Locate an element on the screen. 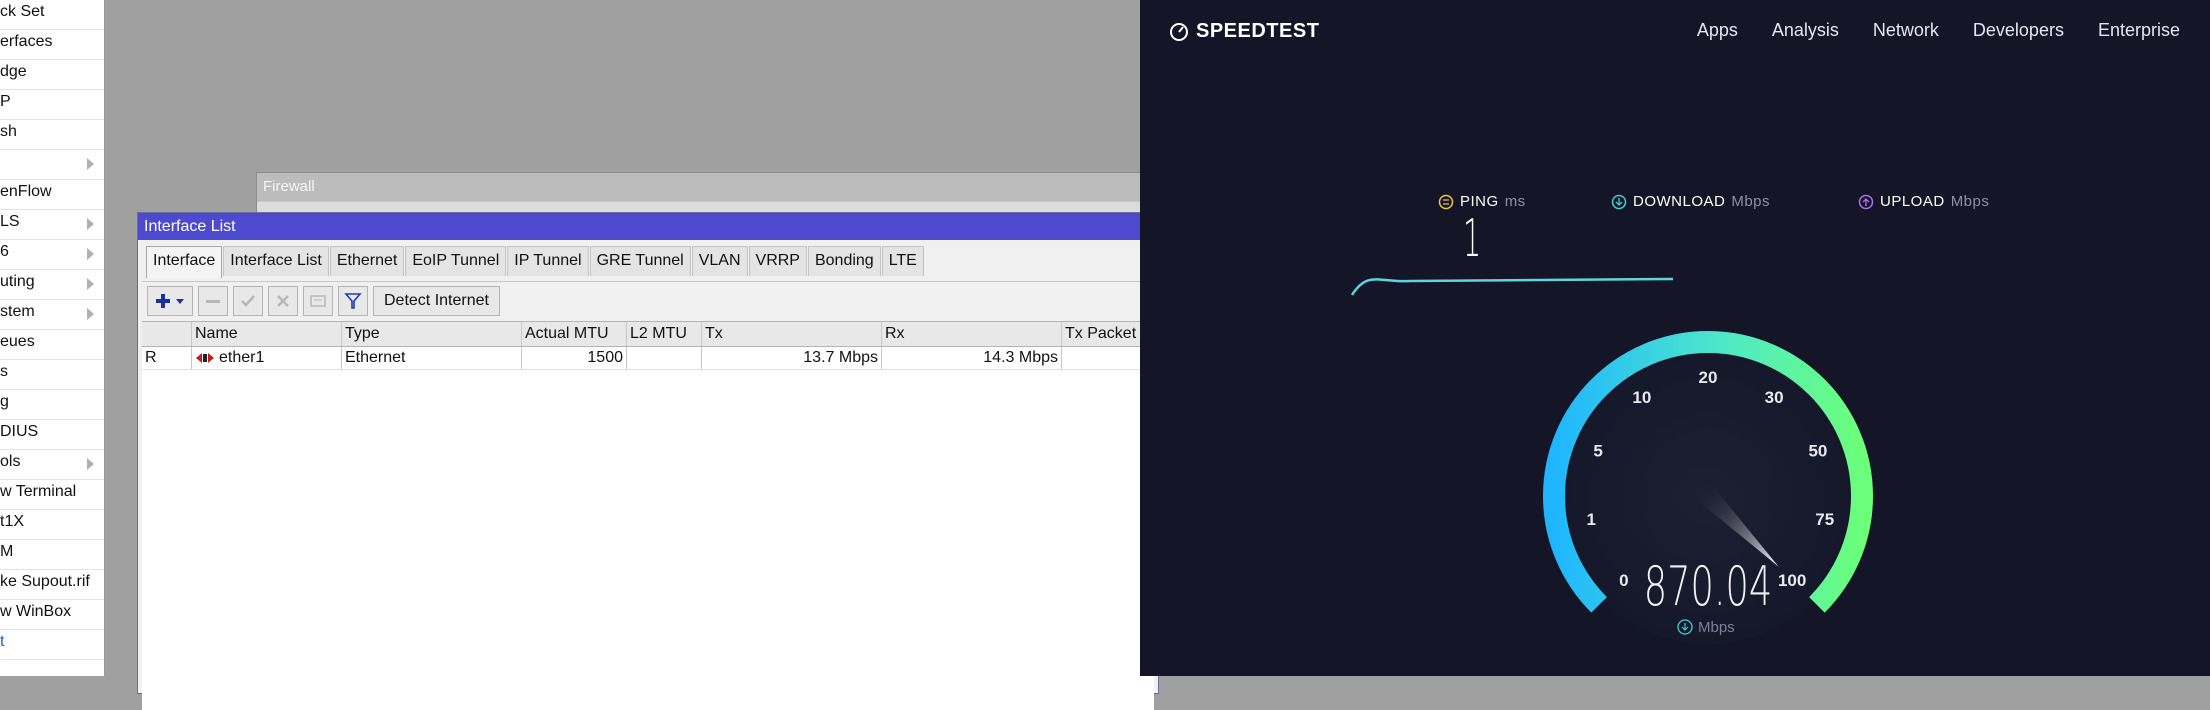  table-cell: ether1 is located at coordinates (267, 358).